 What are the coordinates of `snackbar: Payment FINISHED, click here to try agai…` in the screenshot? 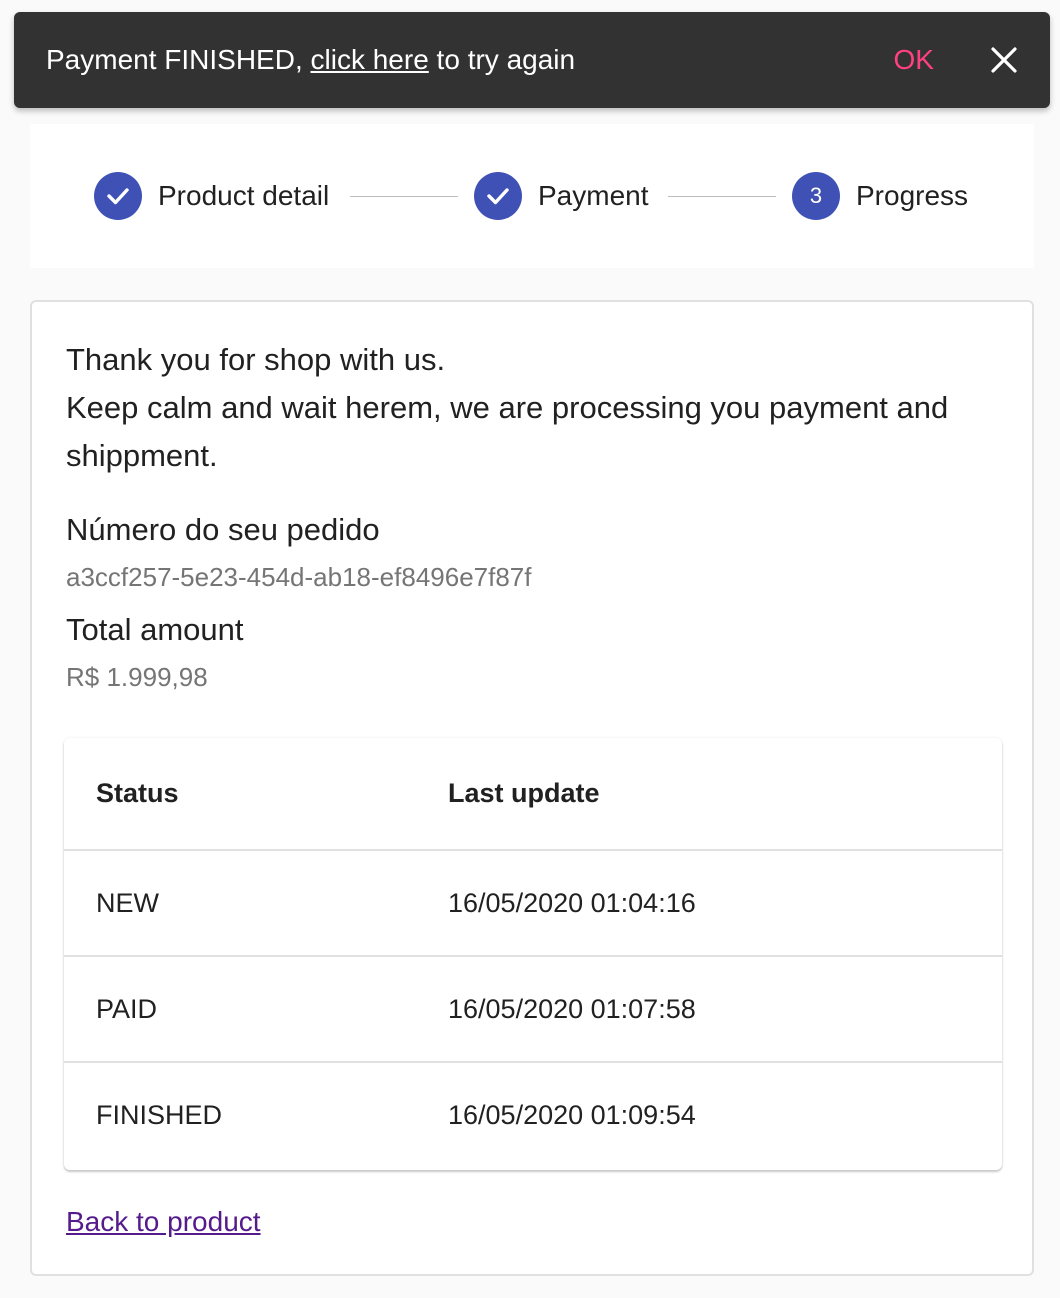 It's located at (532, 60).